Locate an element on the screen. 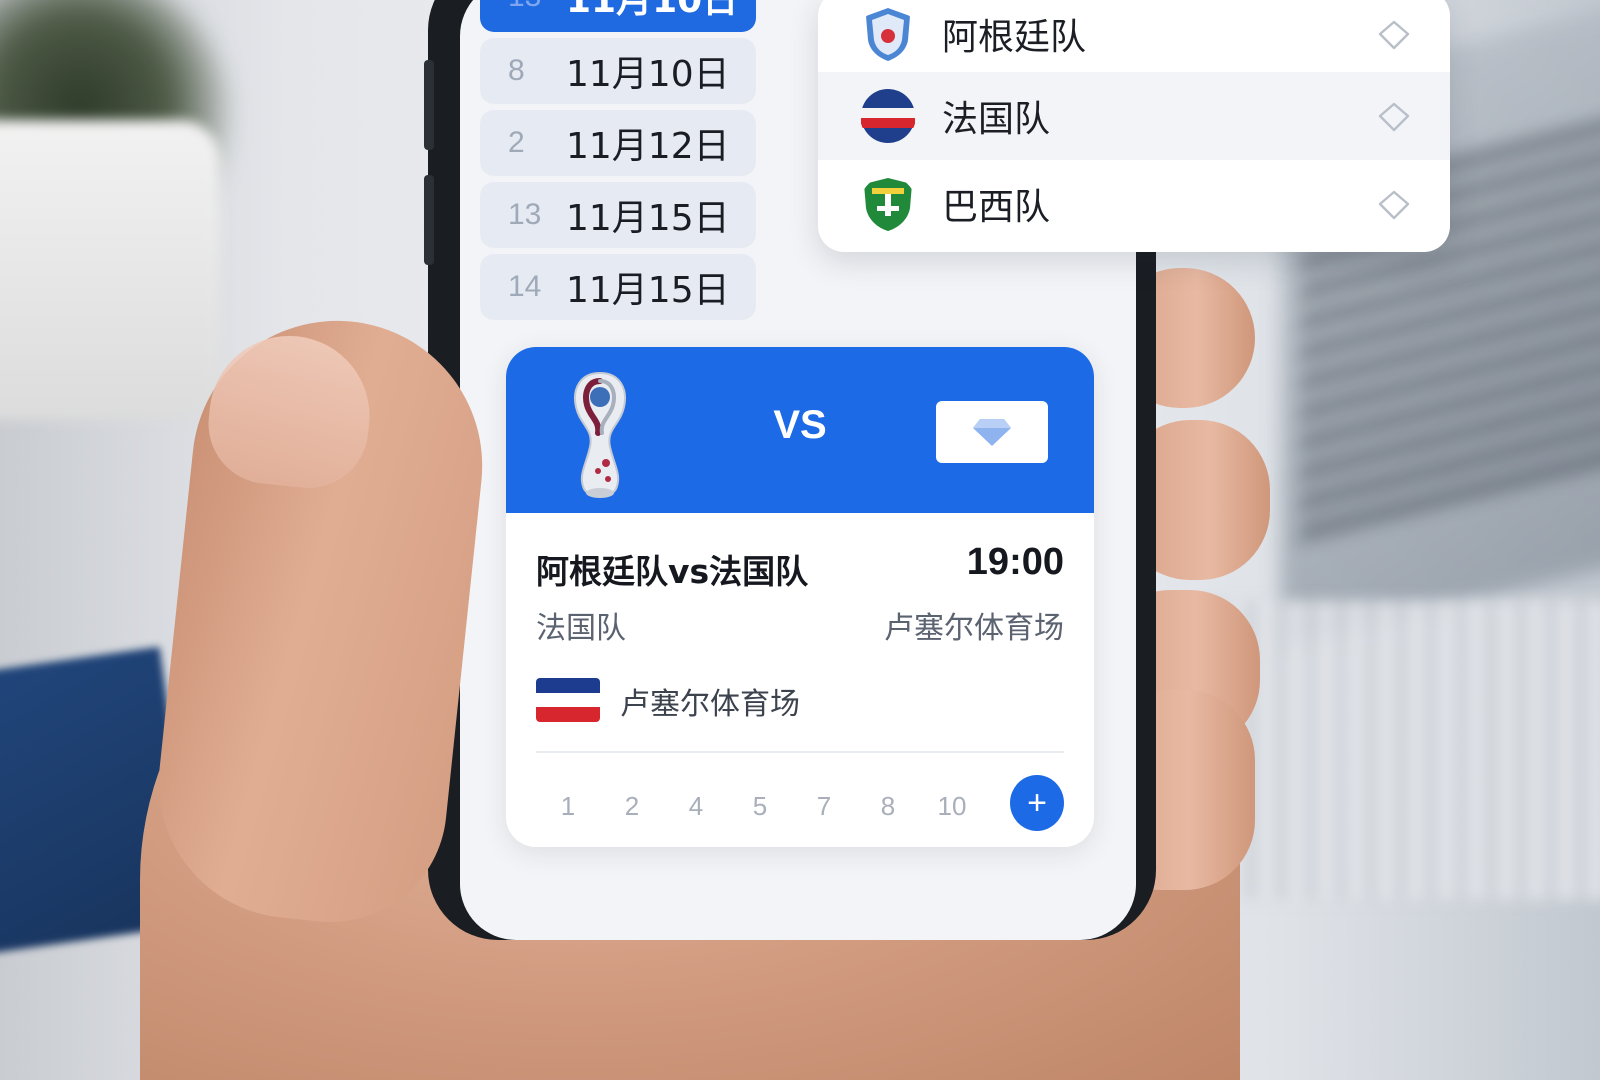 The height and width of the screenshot is (1080, 1600). match-title: 阿根廷队vs法国队 is located at coordinates (672, 571).